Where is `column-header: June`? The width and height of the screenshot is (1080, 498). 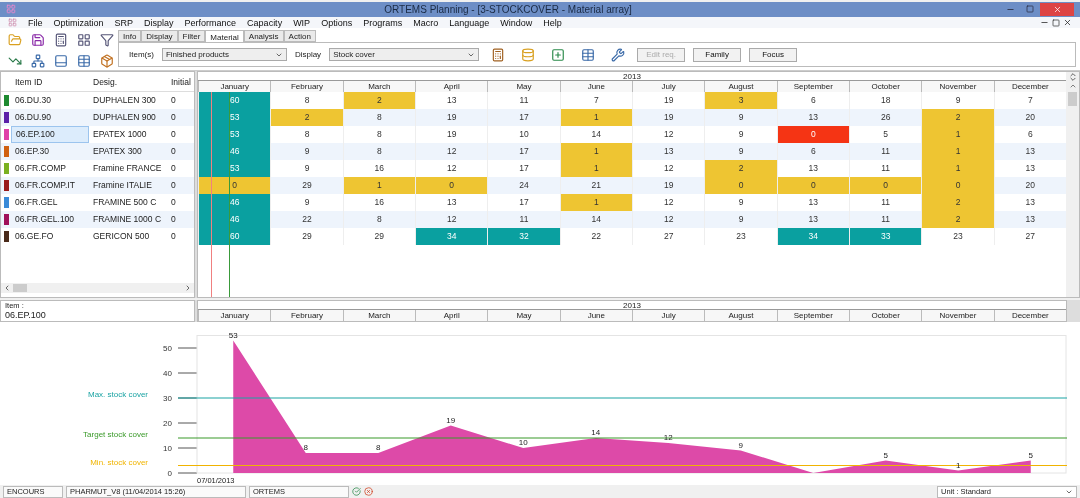
column-header: June is located at coordinates (595, 87).